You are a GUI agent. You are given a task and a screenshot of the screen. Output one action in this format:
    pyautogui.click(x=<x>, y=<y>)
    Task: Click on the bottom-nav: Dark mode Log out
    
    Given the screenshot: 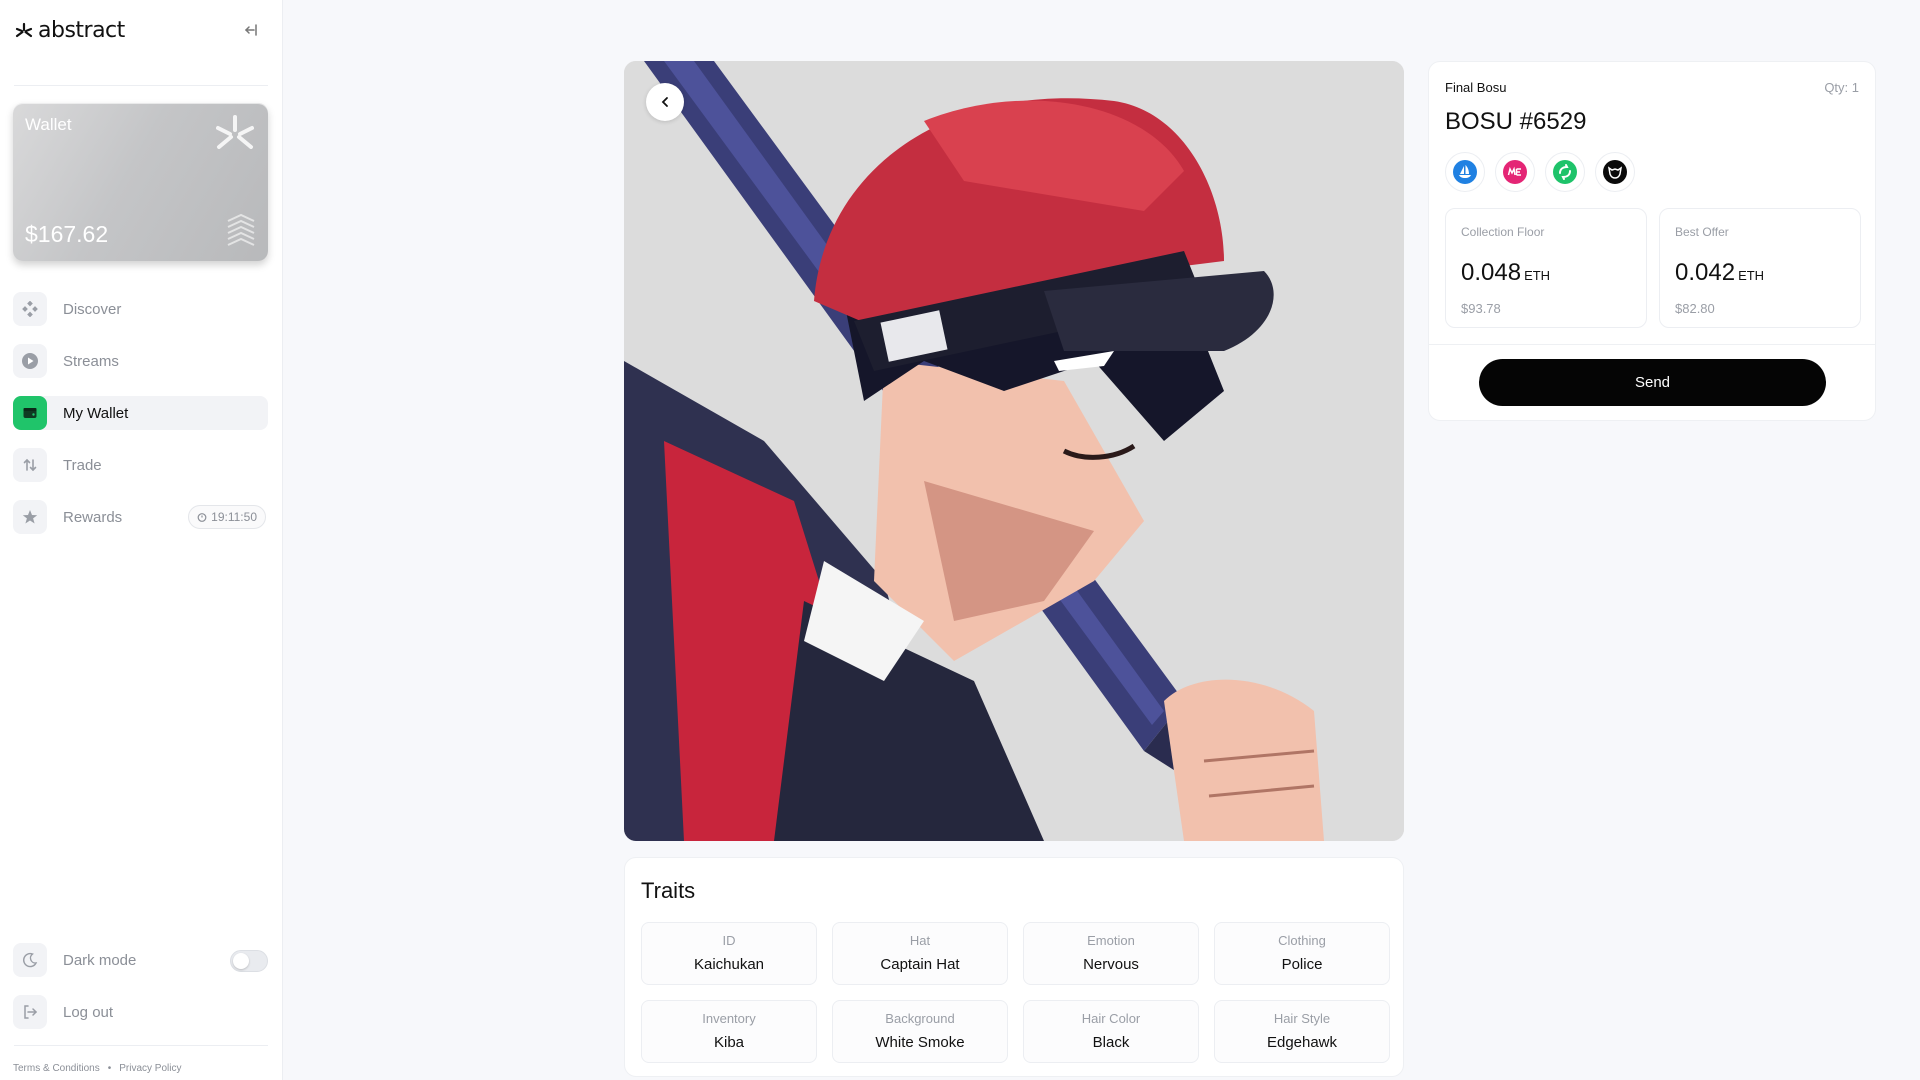 What is the action you would take?
    pyautogui.click(x=140, y=995)
    